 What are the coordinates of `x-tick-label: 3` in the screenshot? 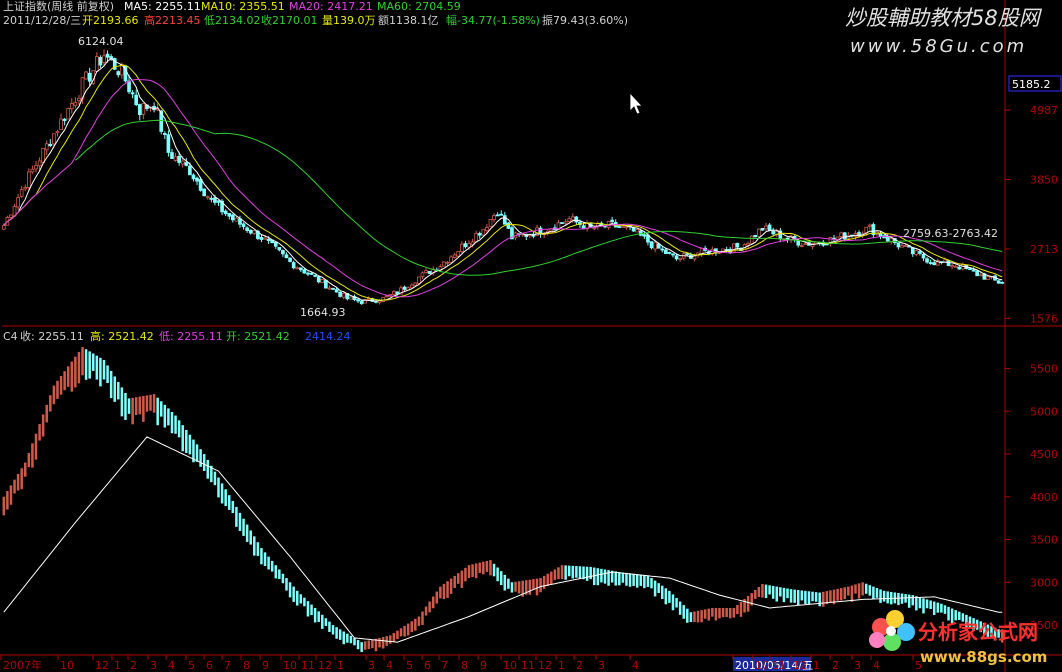 It's located at (153, 665).